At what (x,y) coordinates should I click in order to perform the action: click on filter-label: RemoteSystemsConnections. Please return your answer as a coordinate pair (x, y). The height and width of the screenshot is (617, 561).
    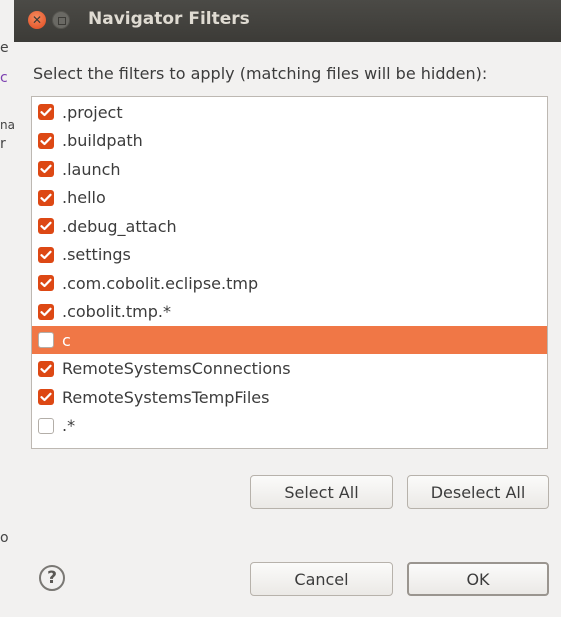
    Looking at the image, I should click on (176, 368).